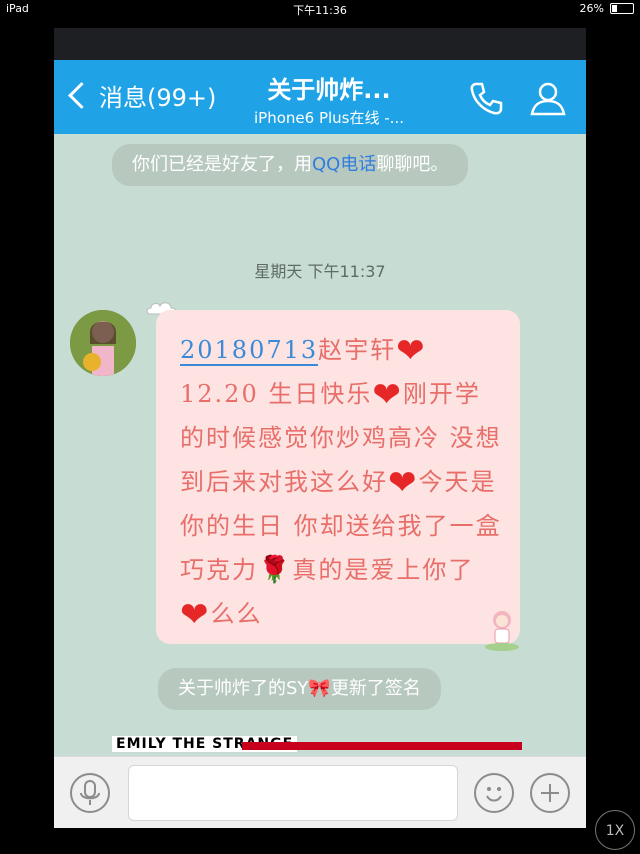 Image resolution: width=640 pixels, height=854 pixels. I want to click on qq-call-link: QQ电话, so click(344, 164).